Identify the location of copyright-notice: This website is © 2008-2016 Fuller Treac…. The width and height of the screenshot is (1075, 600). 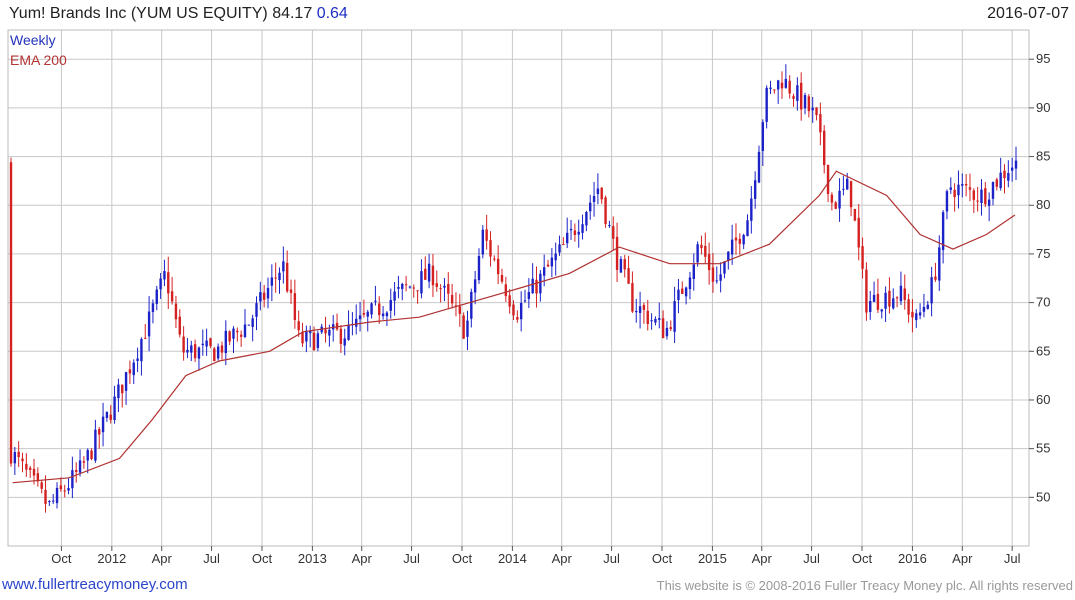
(864, 585).